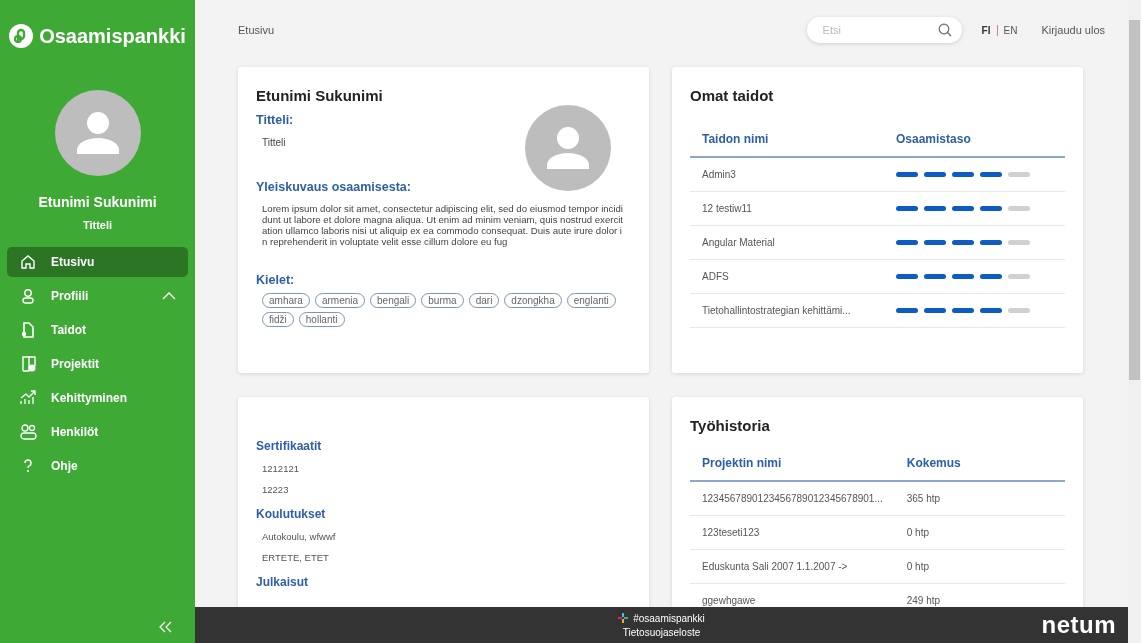 The height and width of the screenshot is (643, 1141). Describe the element at coordinates (296, 557) in the screenshot. I see `list-item: ERTETE, ETET` at that location.